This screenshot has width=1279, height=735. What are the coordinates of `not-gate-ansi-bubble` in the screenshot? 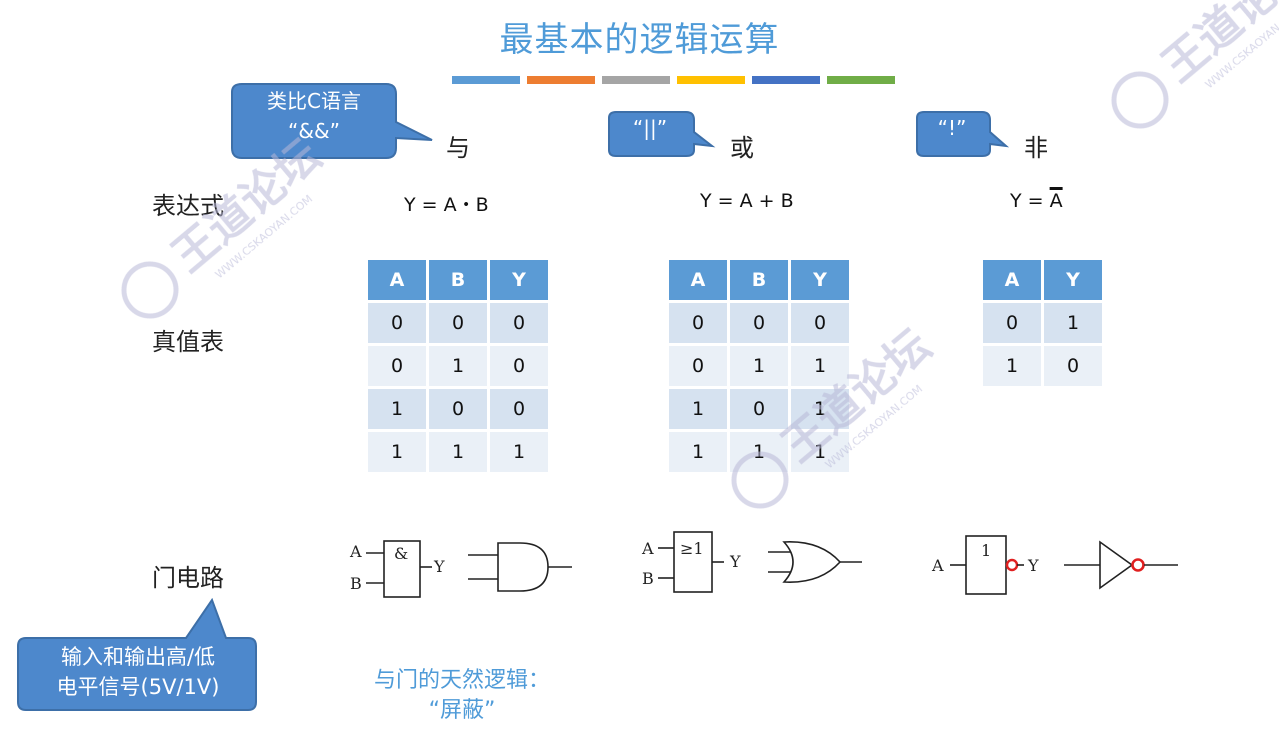 It's located at (1138, 565).